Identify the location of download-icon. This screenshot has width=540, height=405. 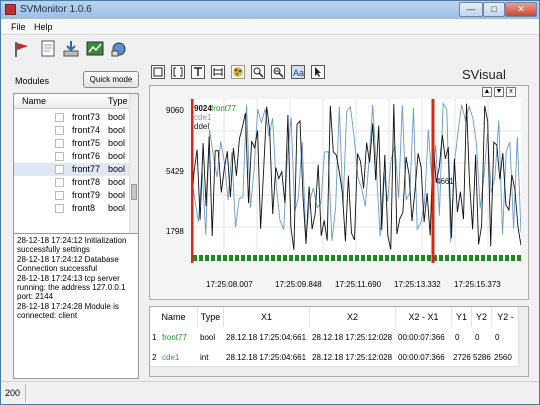
(71, 49).